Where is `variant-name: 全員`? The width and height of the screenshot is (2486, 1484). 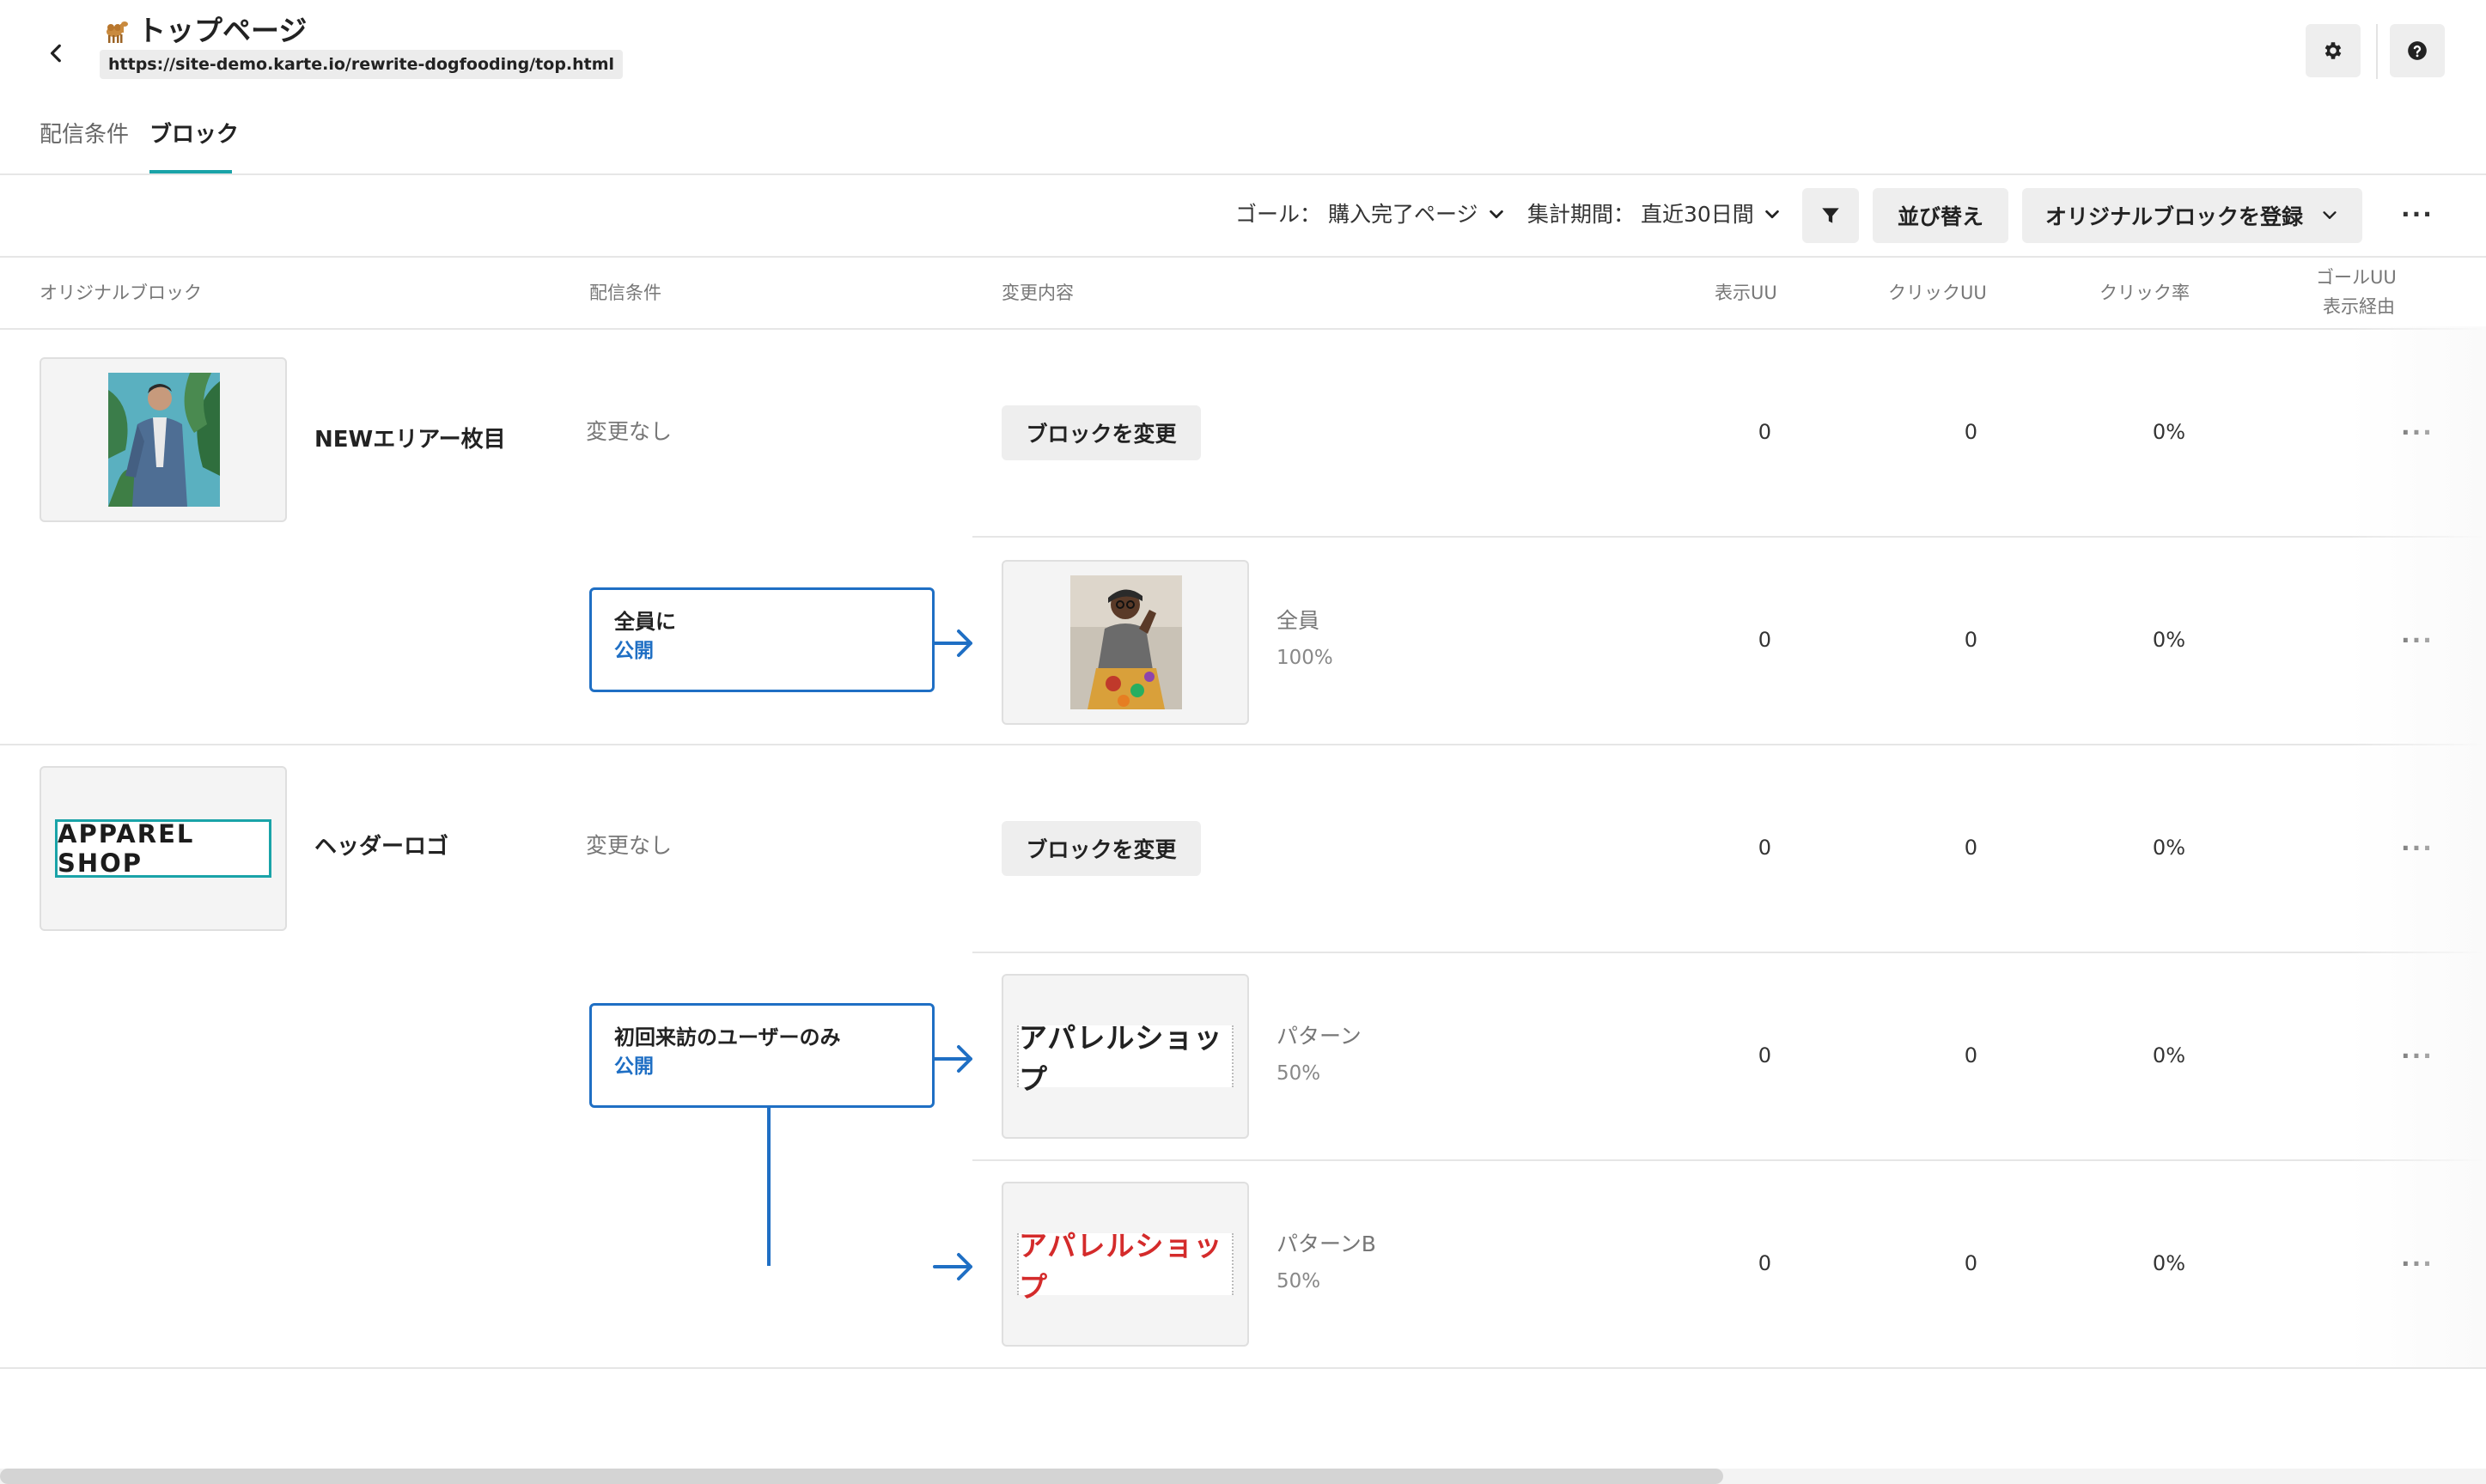
variant-name: 全員 is located at coordinates (1298, 620).